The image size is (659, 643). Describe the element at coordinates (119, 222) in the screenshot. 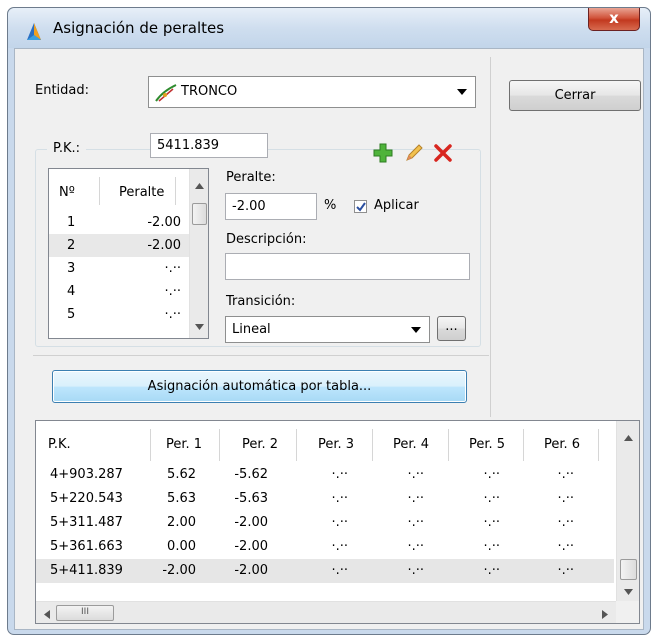

I see `list-item: 1 -2.00` at that location.